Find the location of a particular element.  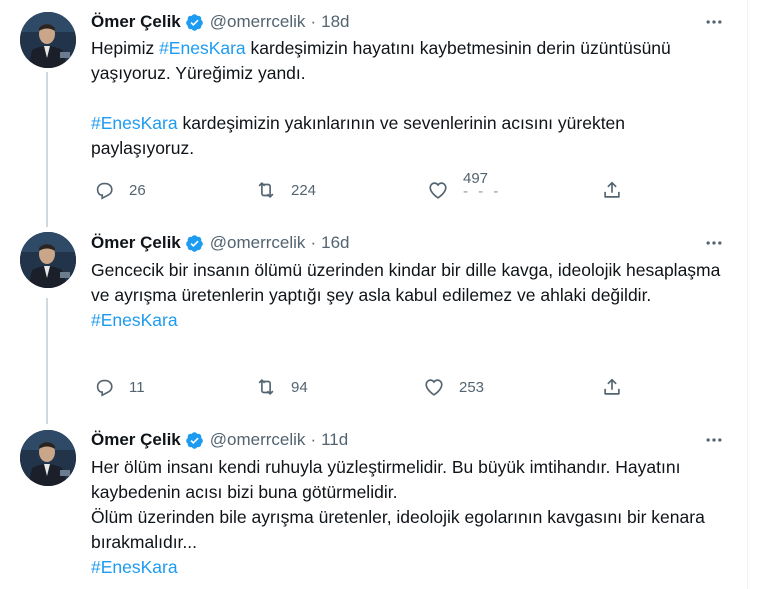

like-button: 497 - - - is located at coordinates (464, 186).